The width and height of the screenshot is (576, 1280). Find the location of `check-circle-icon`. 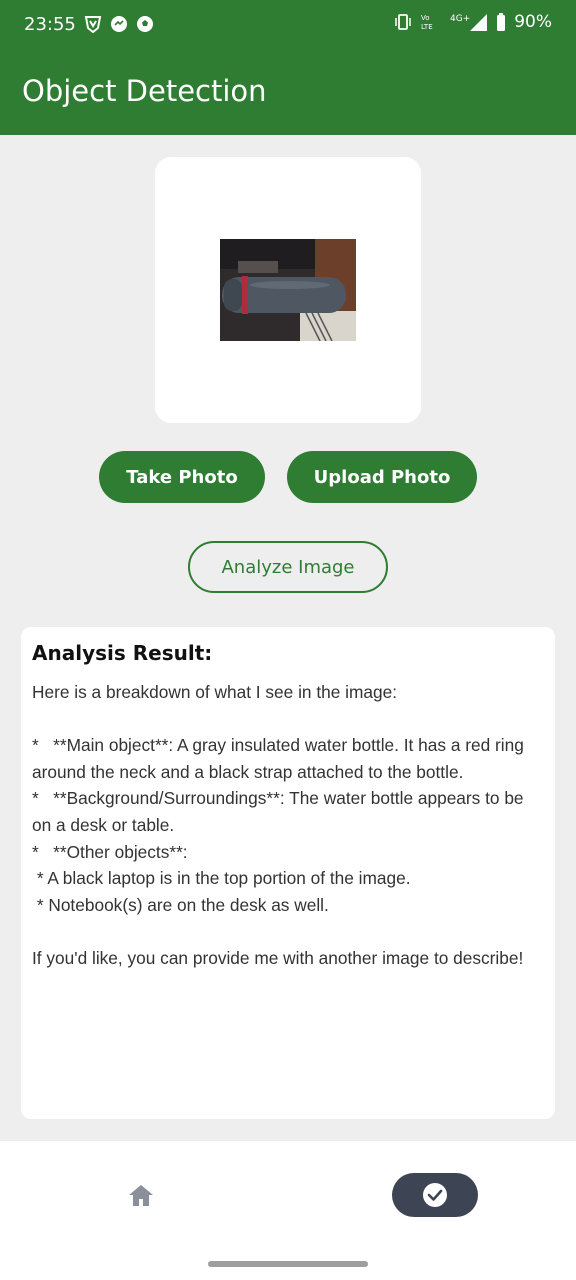

check-circle-icon is located at coordinates (435, 1195).